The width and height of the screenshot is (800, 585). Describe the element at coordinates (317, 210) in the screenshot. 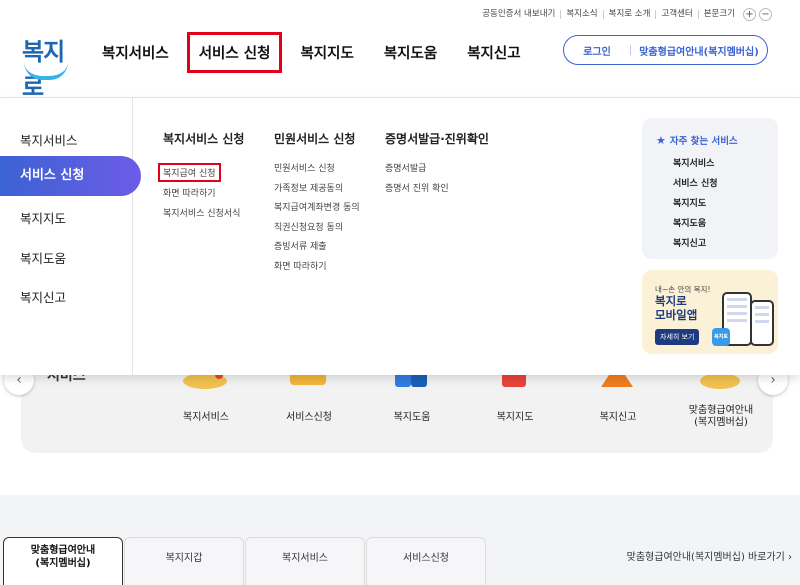

I see `menu-link-account-change: 복지급여계좌변경 동의` at that location.